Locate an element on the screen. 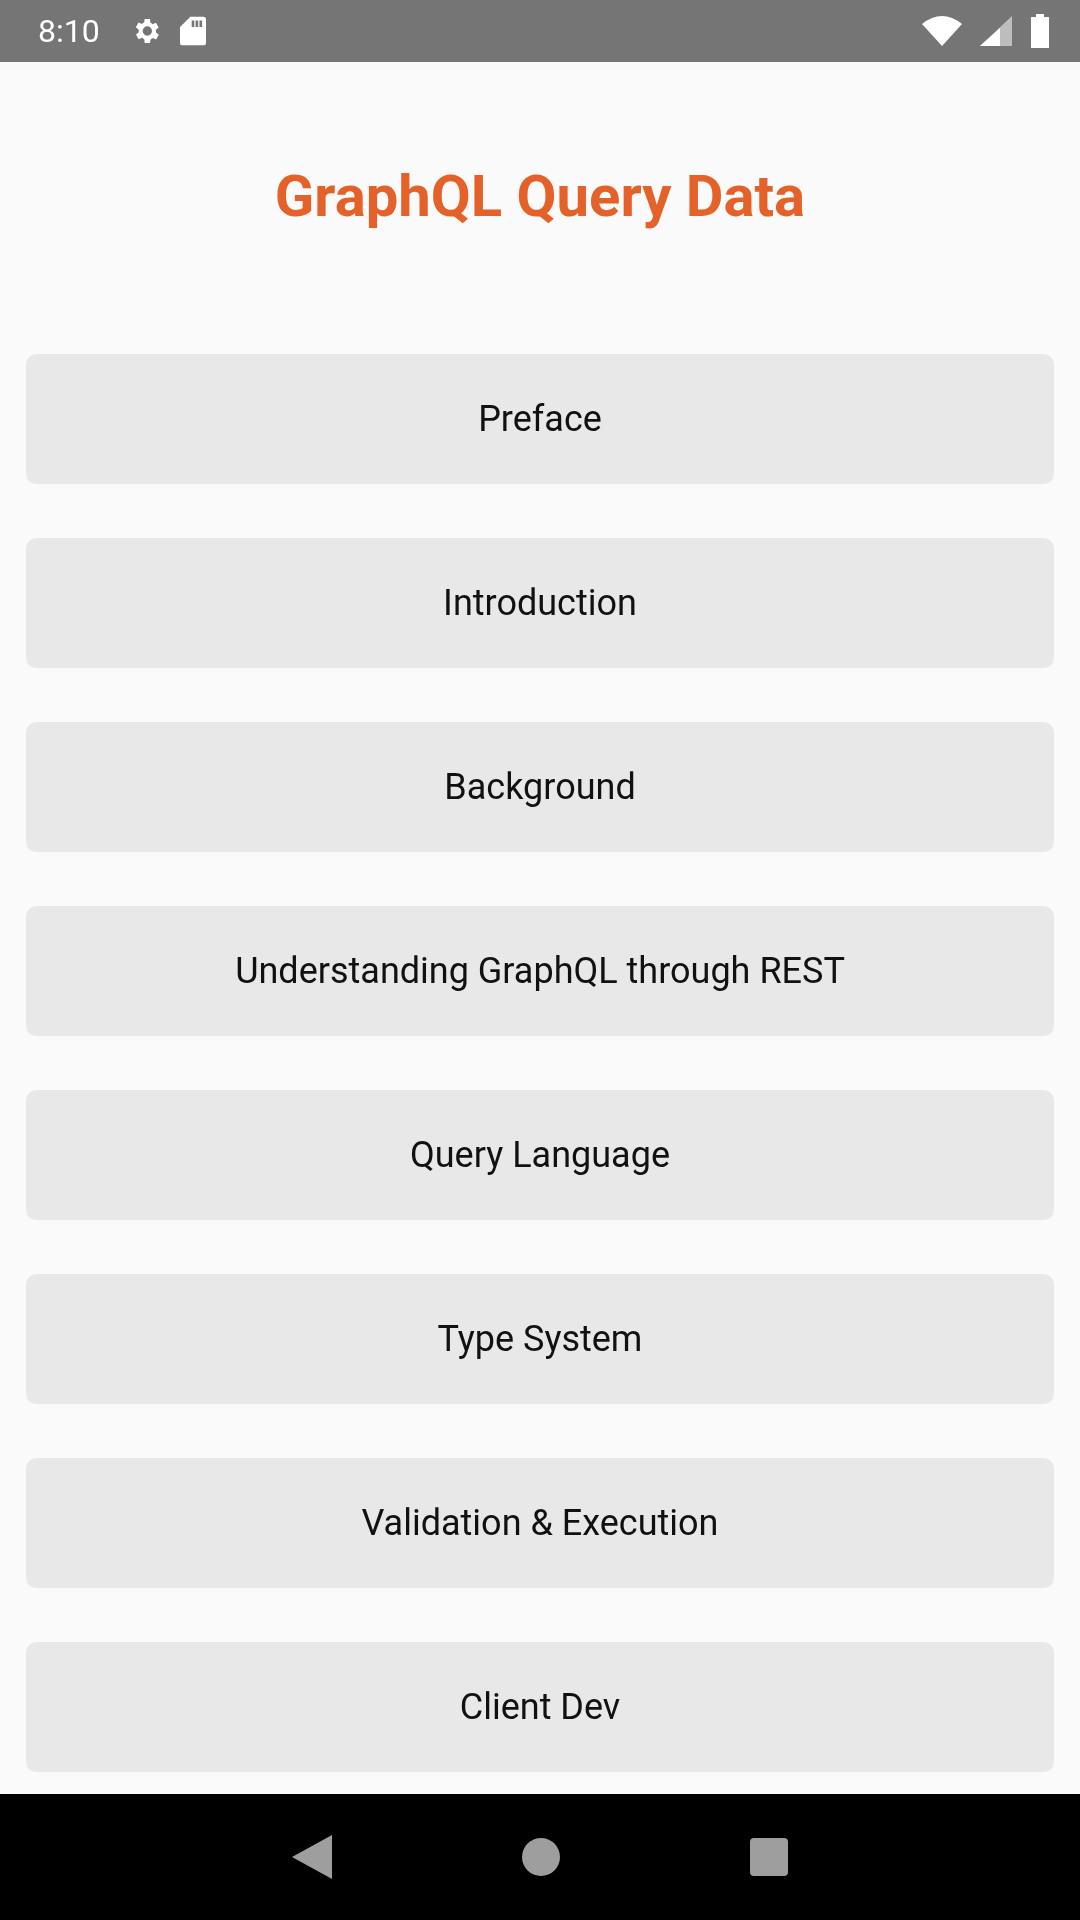 This screenshot has width=1080, height=1920. chapter-button: Query Language is located at coordinates (540, 1155).